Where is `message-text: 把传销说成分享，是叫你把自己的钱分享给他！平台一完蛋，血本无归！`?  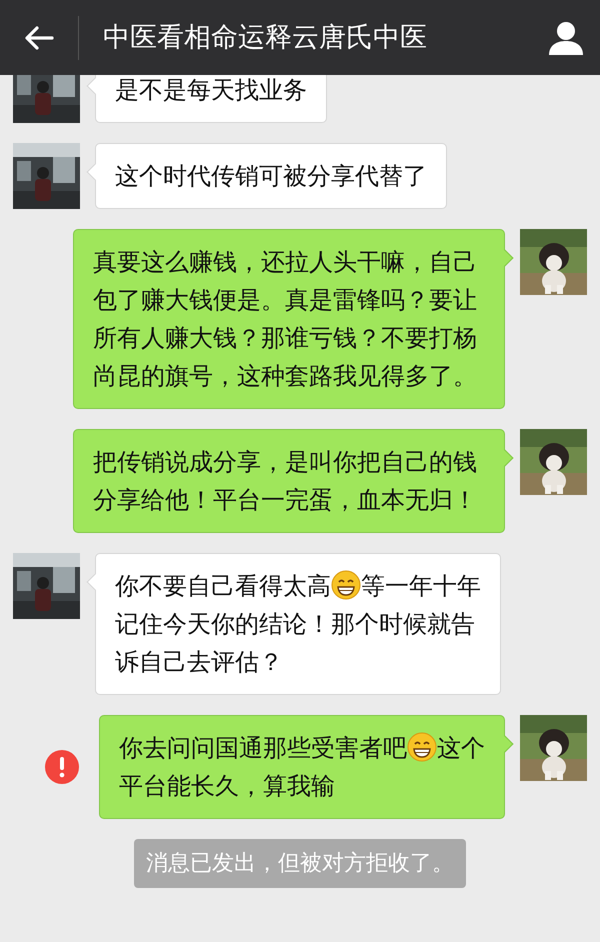
message-text: 把传销说成分享，是叫你把自己的钱分享给他！平台一完蛋，血本无归！ is located at coordinates (285, 481).